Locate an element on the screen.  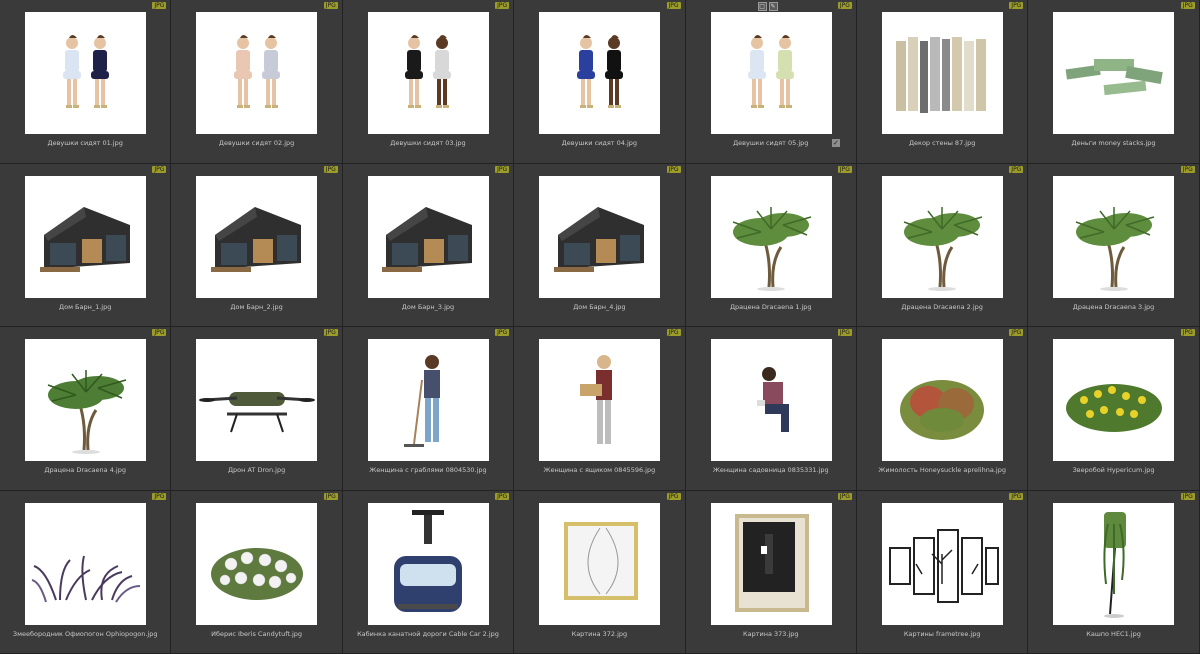
white-flower-bush-icon is located at coordinates (257, 563).